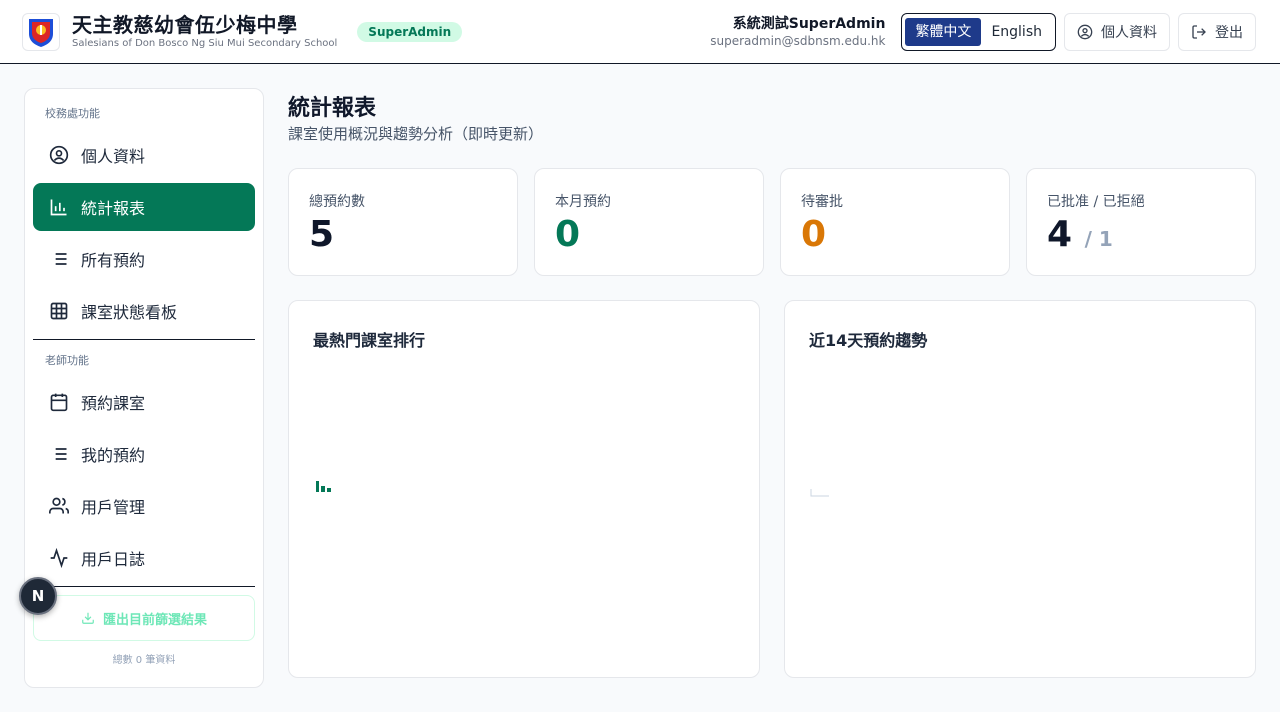 This screenshot has height=712, width=1280. I want to click on panel-title: 近14天預約趨勢, so click(868, 340).